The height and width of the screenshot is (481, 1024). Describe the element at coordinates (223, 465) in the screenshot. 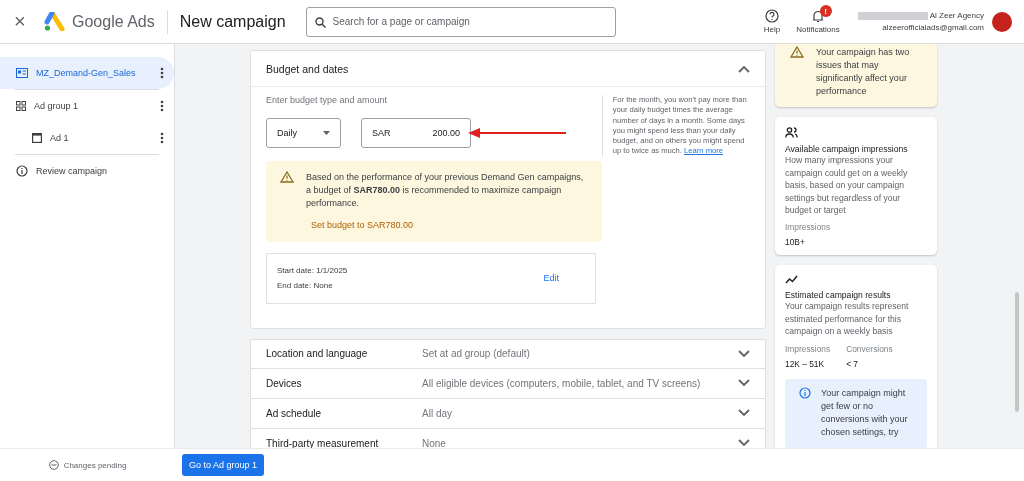

I see `go-to-ad-group-button: Go to Ad group 1` at that location.